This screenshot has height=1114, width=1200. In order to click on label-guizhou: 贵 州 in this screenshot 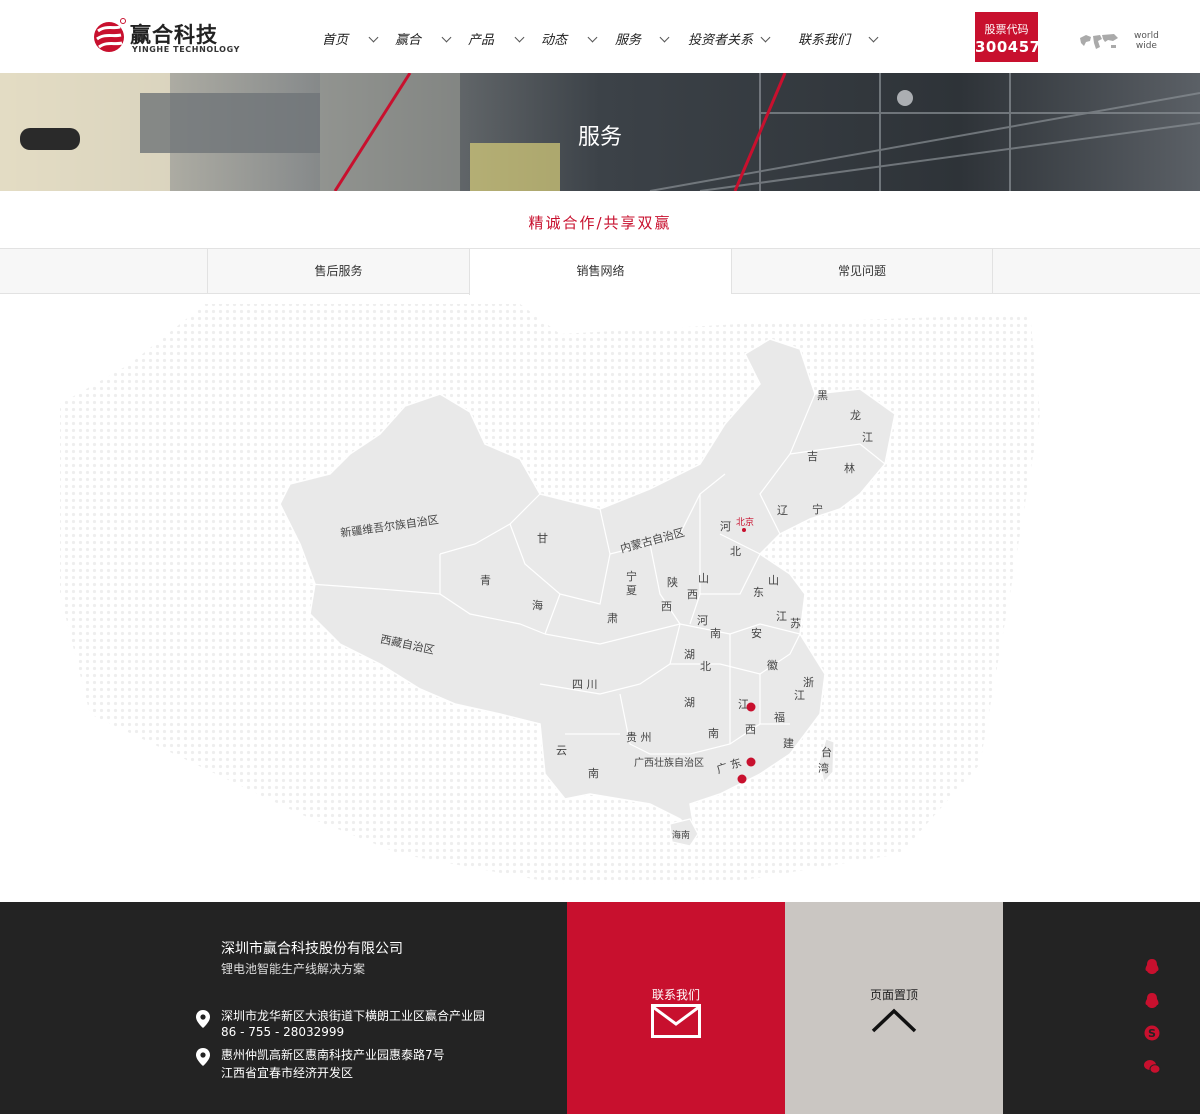, I will do `click(639, 737)`.